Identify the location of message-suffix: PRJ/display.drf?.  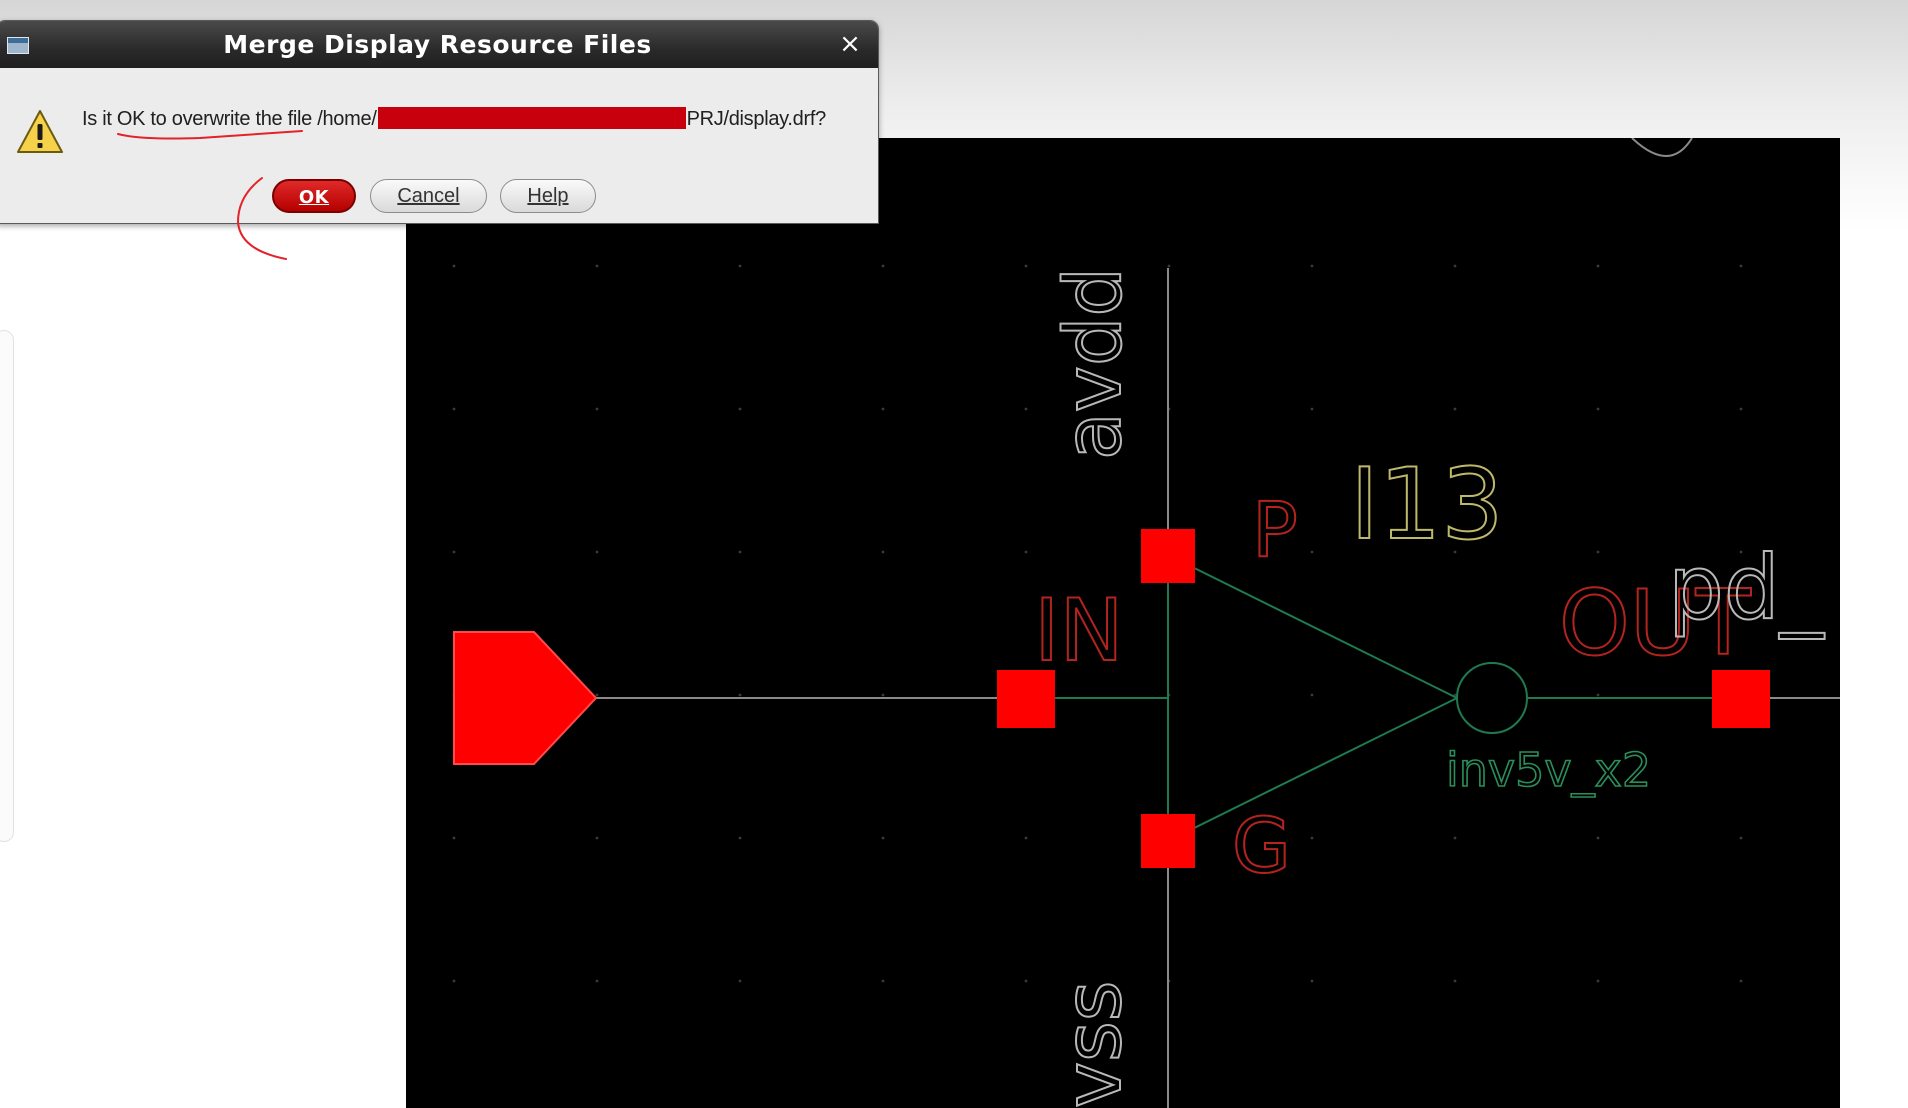
(756, 119).